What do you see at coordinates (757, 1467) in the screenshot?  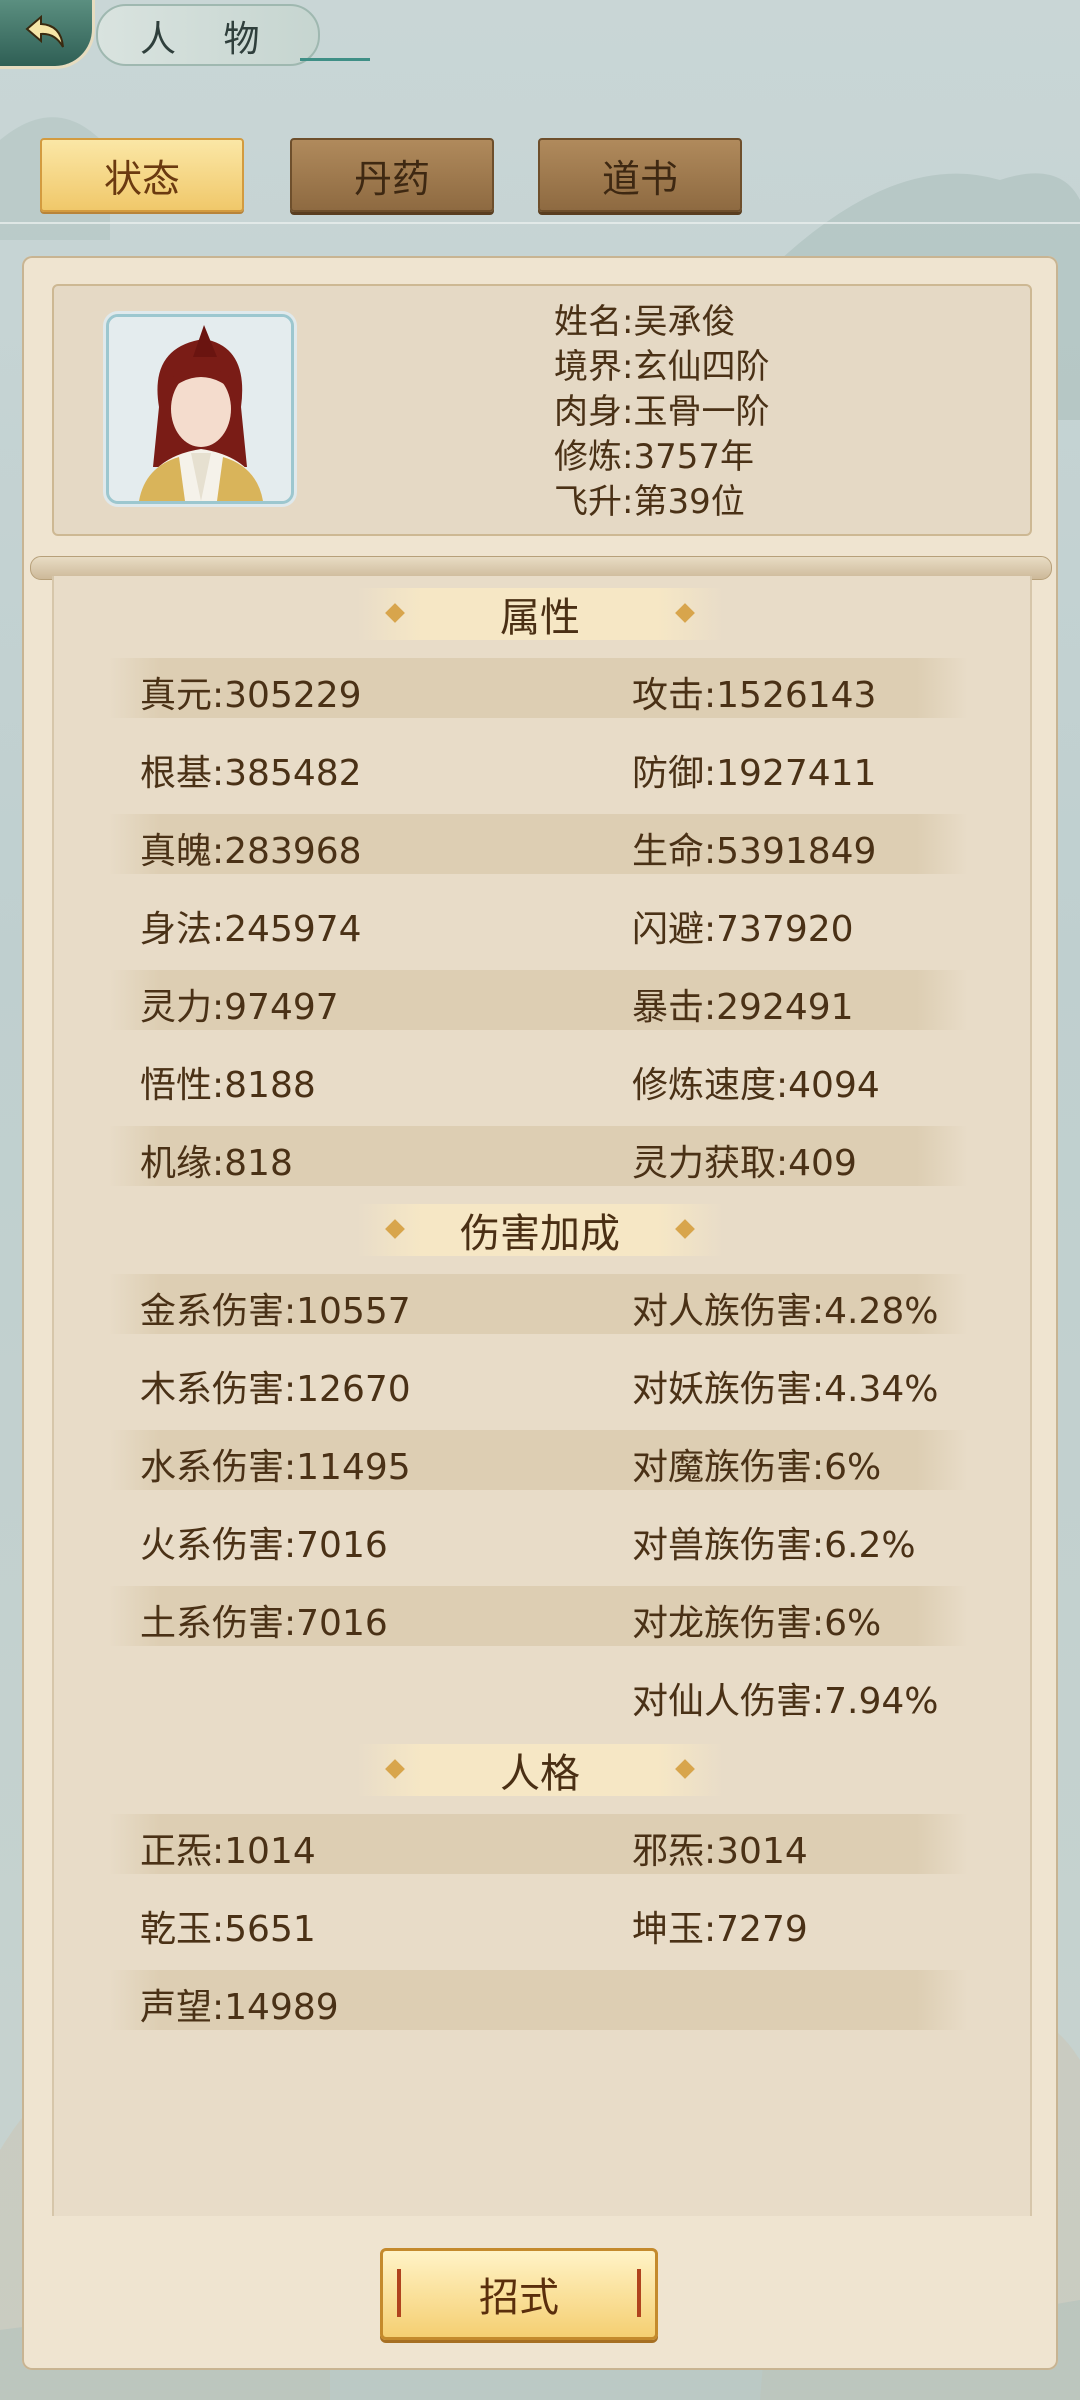 I see `dmg-vs-devil: 对魔族伤害:6%` at bounding box center [757, 1467].